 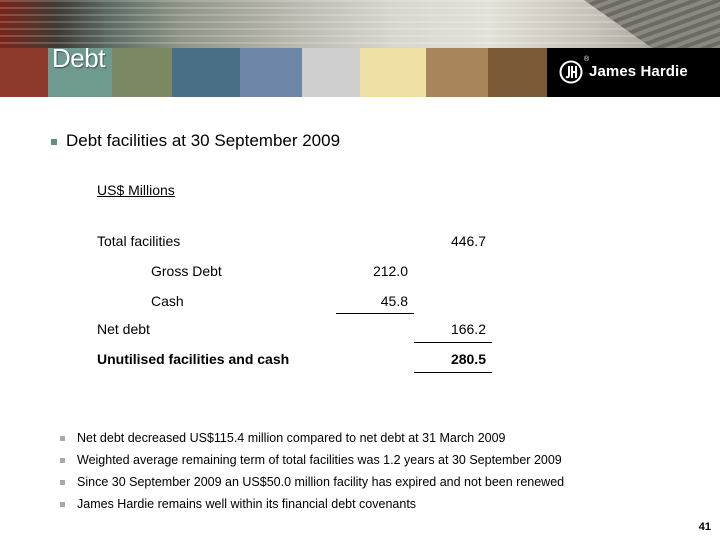 I want to click on unit-label: US$ Millions, so click(x=136, y=190).